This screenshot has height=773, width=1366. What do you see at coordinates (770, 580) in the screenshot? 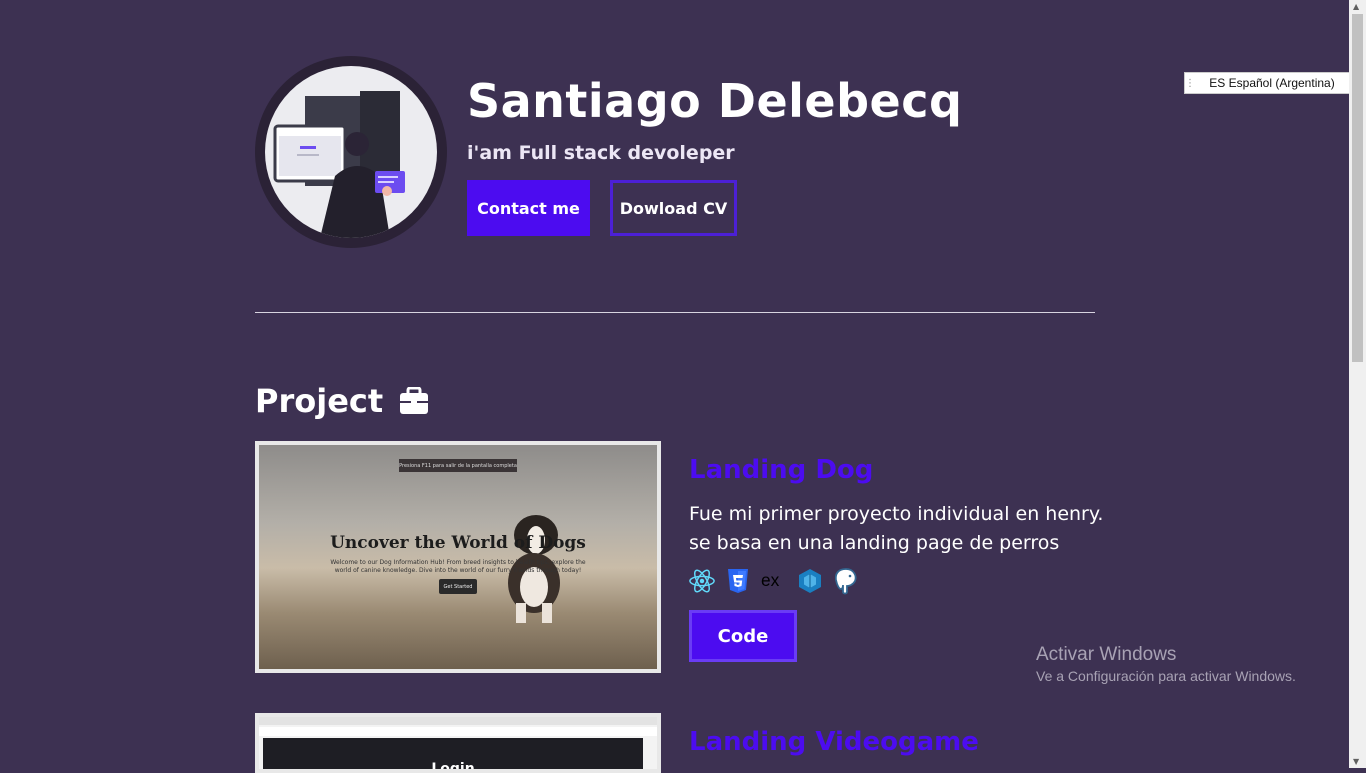
I see `svg-text: ex` at bounding box center [770, 580].